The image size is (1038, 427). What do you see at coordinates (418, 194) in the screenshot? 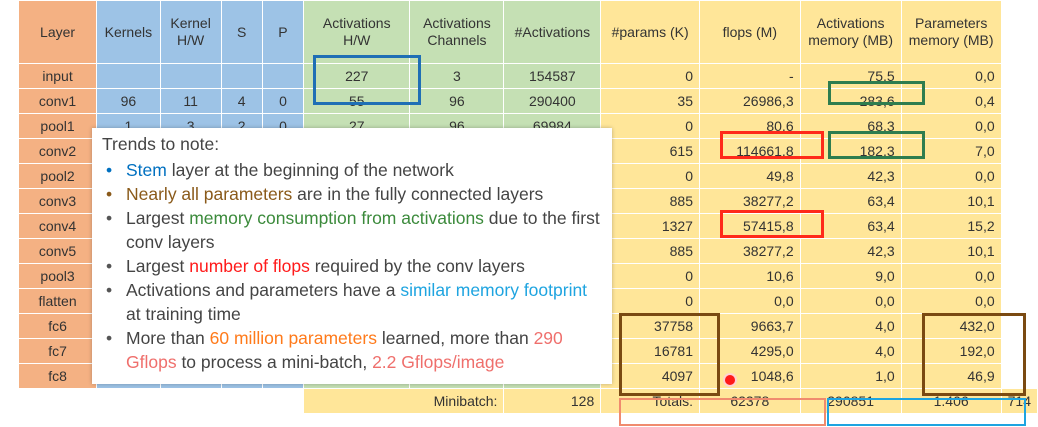
I see `trend-text: are in the fully connected layers` at bounding box center [418, 194].